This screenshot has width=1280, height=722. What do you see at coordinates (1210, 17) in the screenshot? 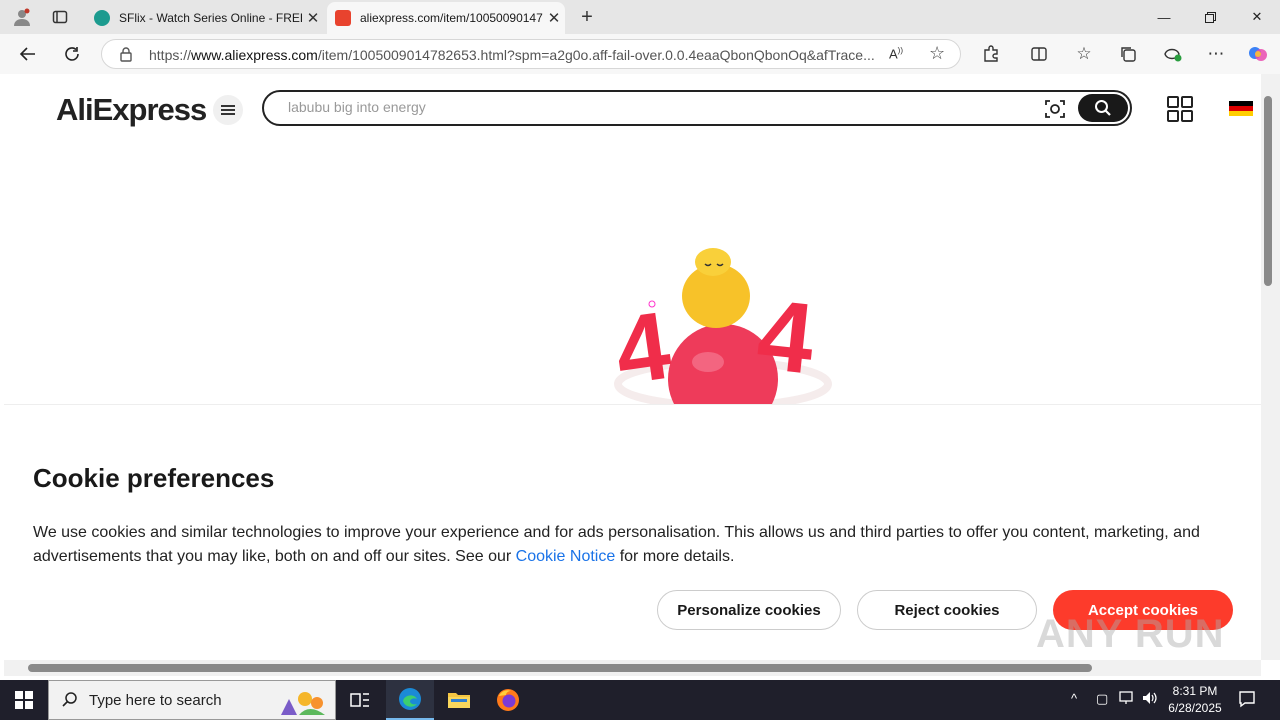
I see `restore-icon` at bounding box center [1210, 17].